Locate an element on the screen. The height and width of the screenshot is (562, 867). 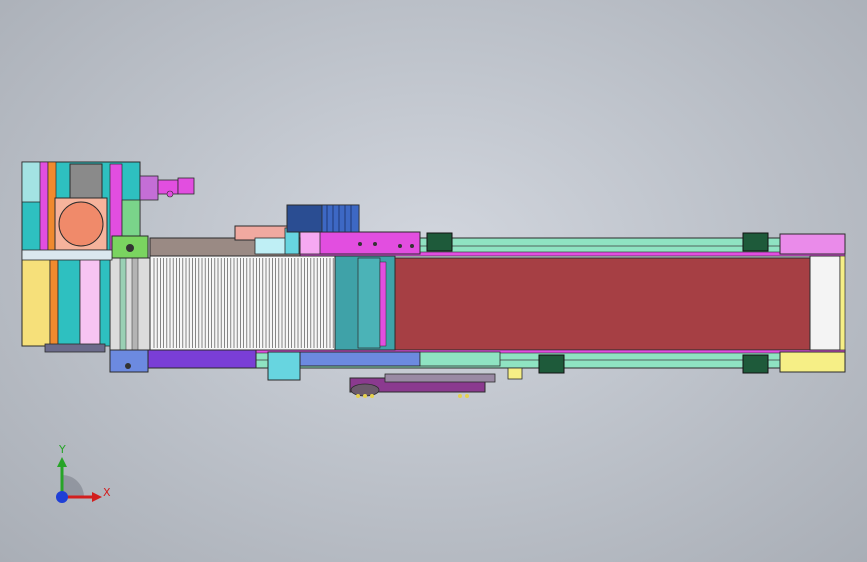
side-sensor is located at coordinates (167, 188).